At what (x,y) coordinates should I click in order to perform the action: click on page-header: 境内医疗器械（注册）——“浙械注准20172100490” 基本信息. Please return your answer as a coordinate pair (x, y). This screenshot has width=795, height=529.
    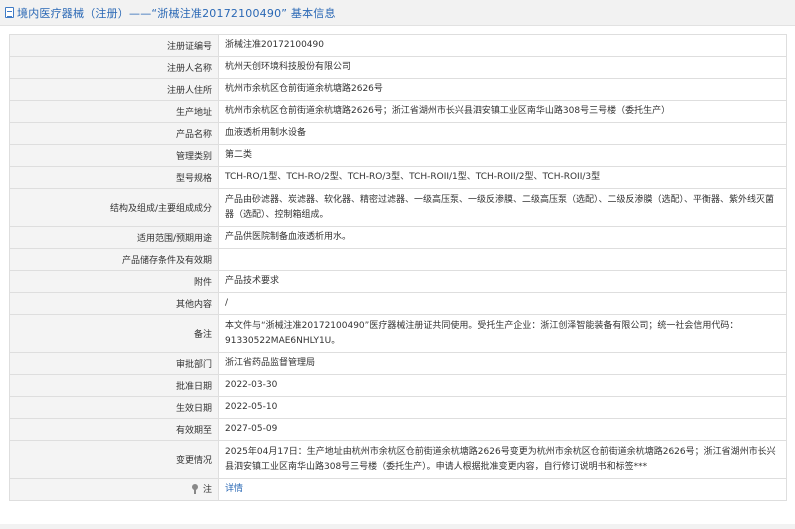
    Looking at the image, I should click on (397, 13).